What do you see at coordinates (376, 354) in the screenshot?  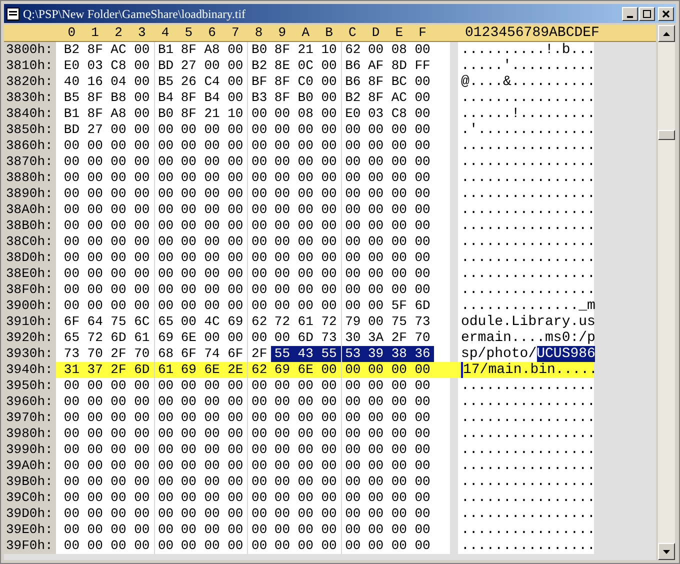 I see `hex-byte: 39` at bounding box center [376, 354].